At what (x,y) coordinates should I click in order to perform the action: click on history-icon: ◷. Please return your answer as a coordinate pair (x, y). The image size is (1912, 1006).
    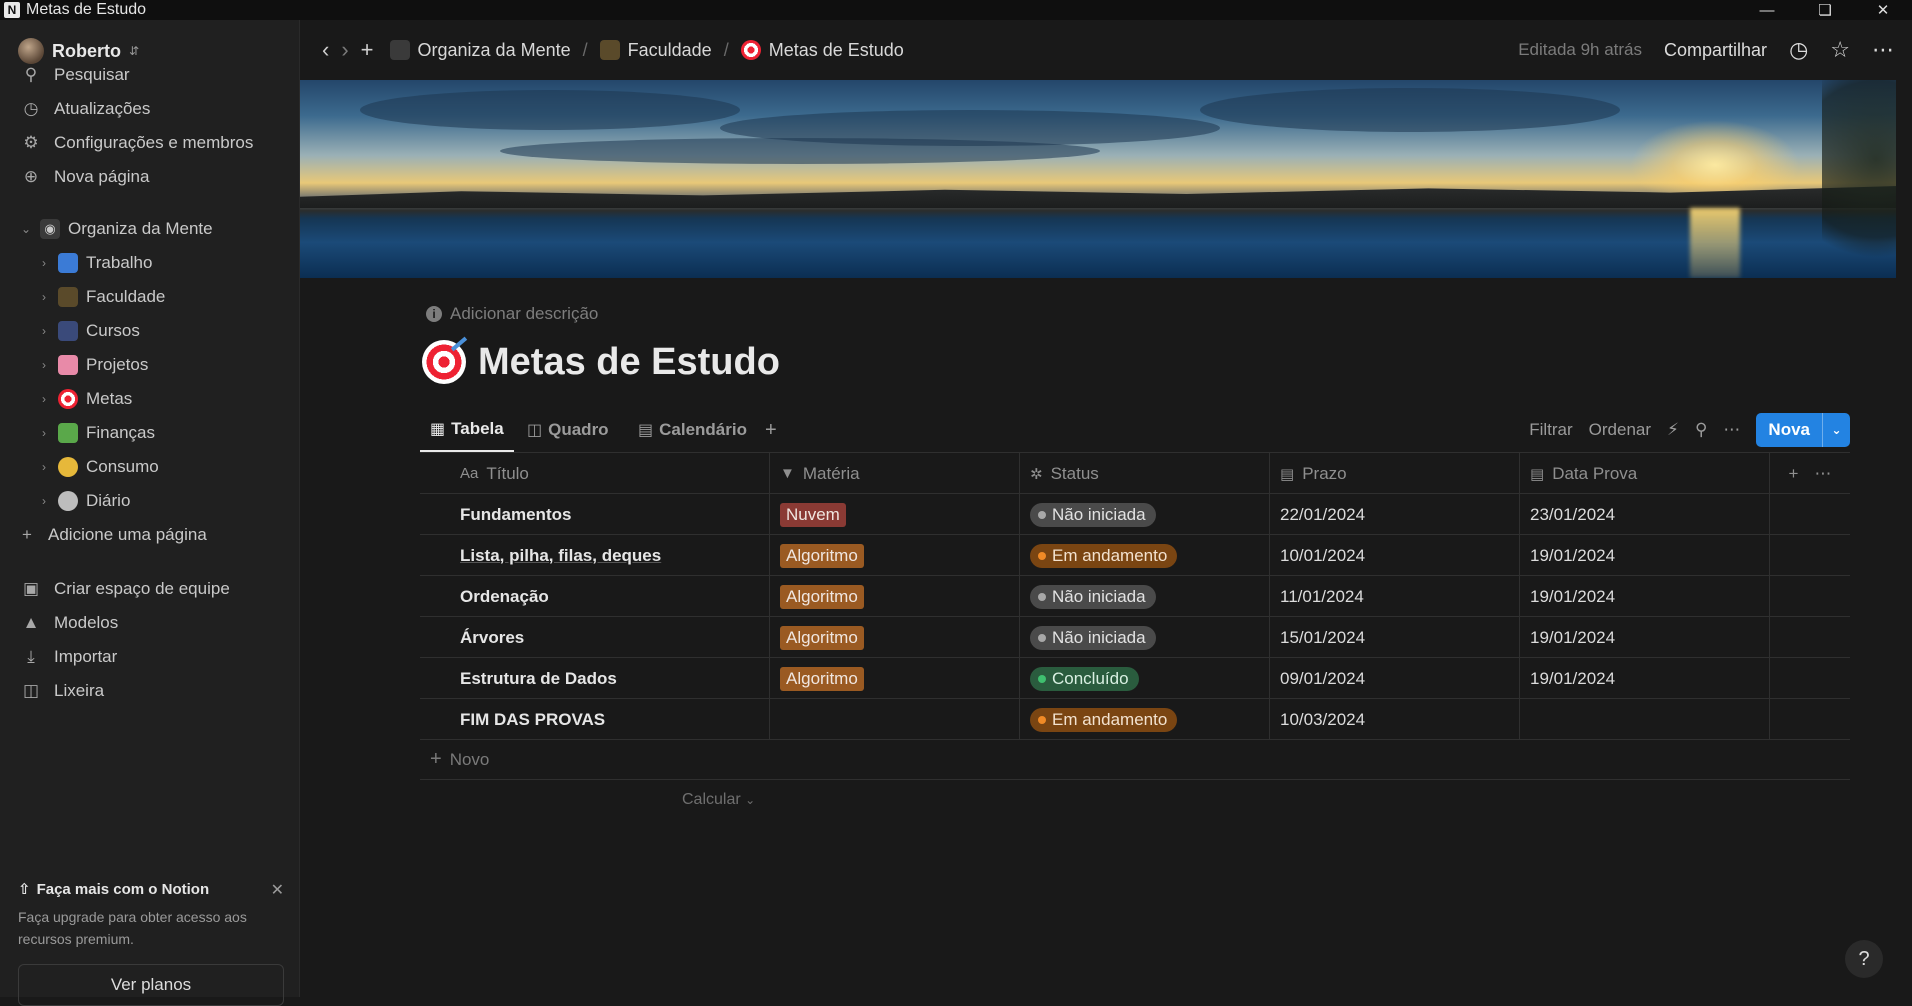
    Looking at the image, I should click on (1798, 50).